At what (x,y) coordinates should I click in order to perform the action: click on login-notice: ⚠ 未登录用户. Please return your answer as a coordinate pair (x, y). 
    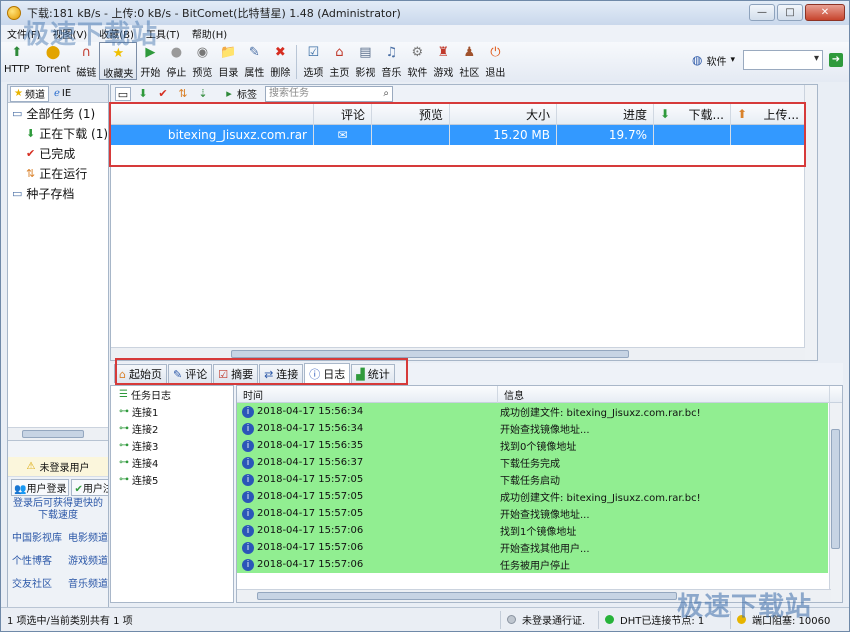
    Looking at the image, I should click on (58, 467).